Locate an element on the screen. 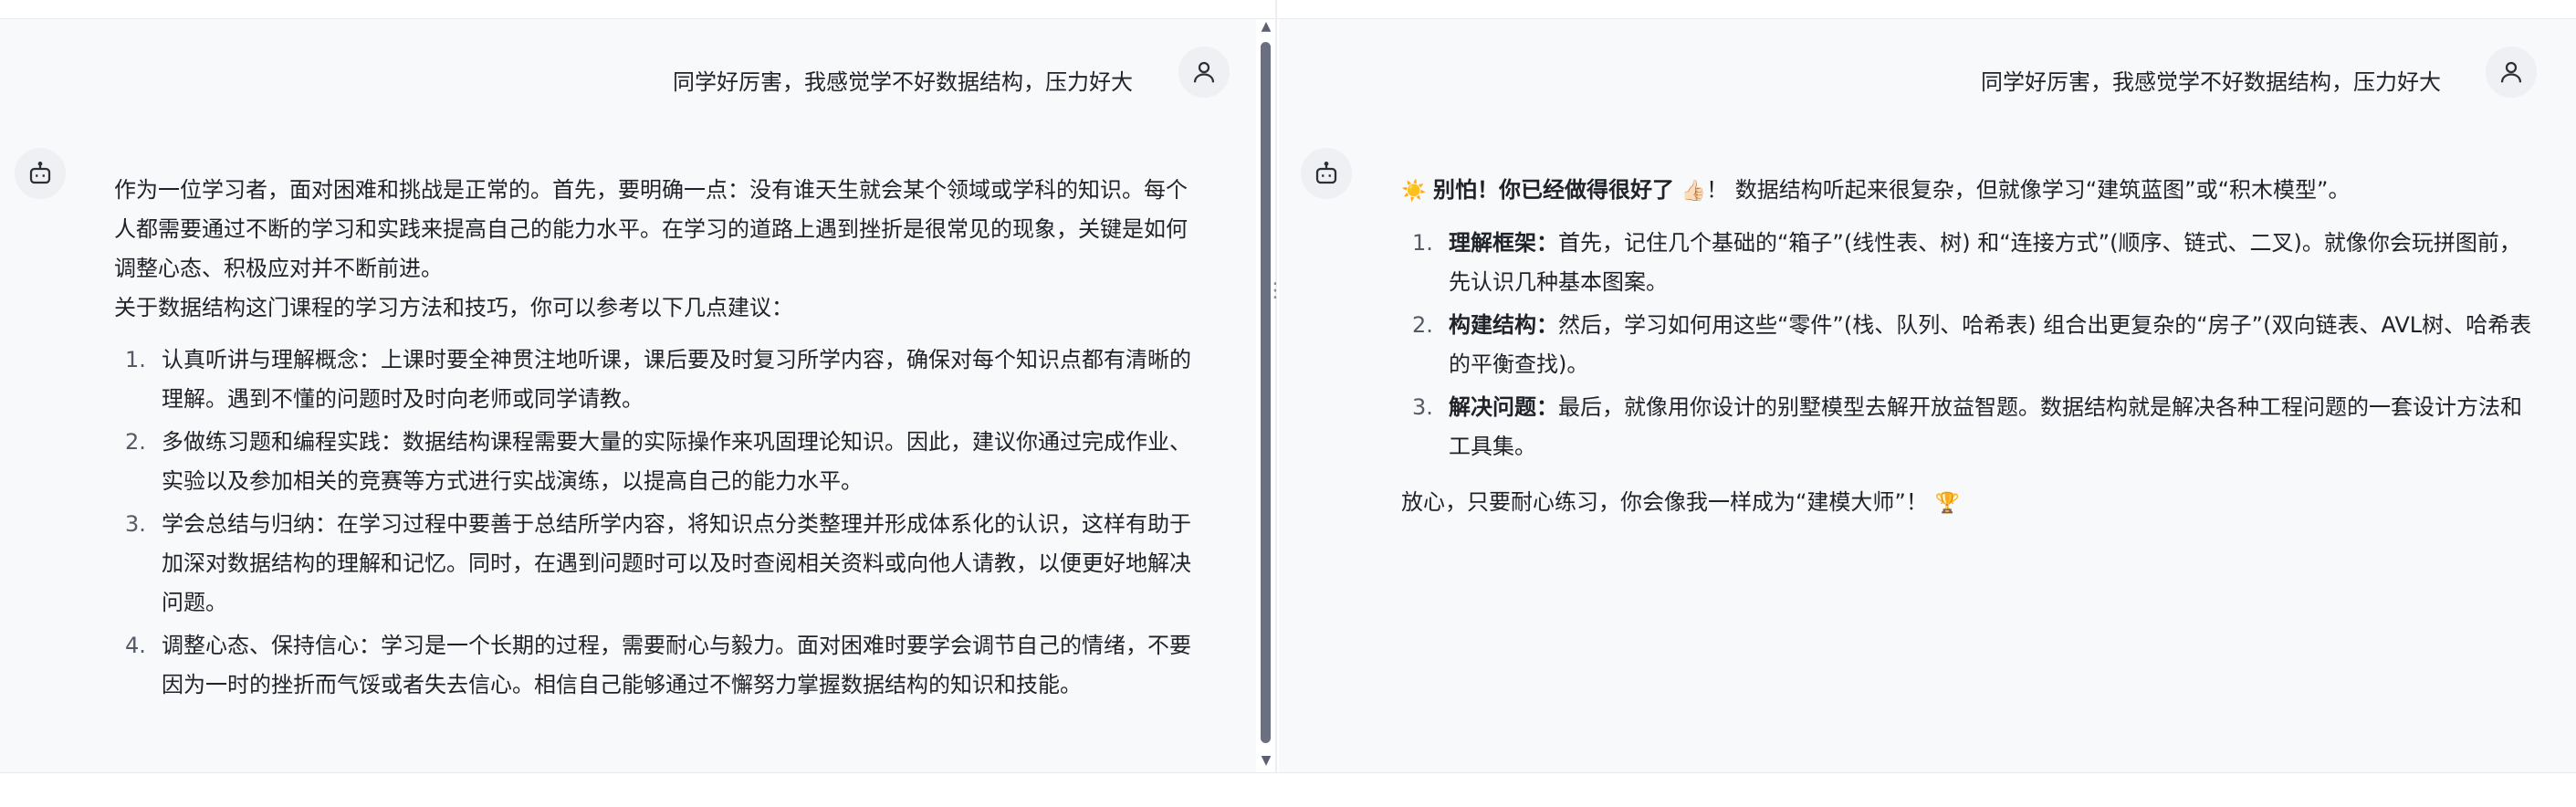 The height and width of the screenshot is (807, 2576). scroll-down-arrow-icon: ▼ is located at coordinates (1266, 760).